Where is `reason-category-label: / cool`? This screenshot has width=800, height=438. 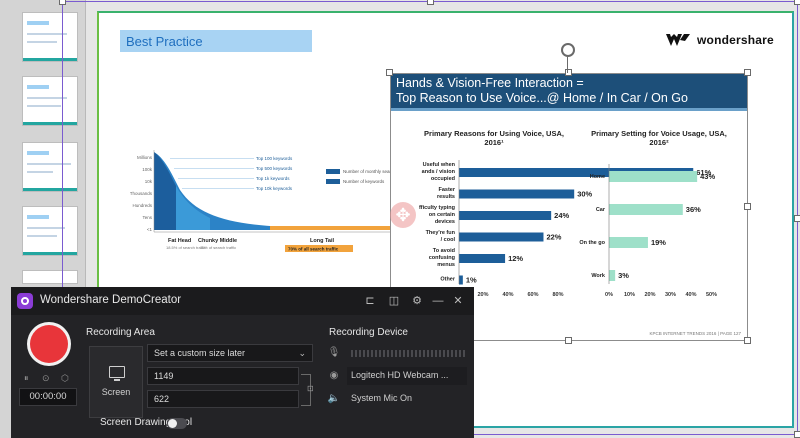 reason-category-label: / cool is located at coordinates (448, 240).